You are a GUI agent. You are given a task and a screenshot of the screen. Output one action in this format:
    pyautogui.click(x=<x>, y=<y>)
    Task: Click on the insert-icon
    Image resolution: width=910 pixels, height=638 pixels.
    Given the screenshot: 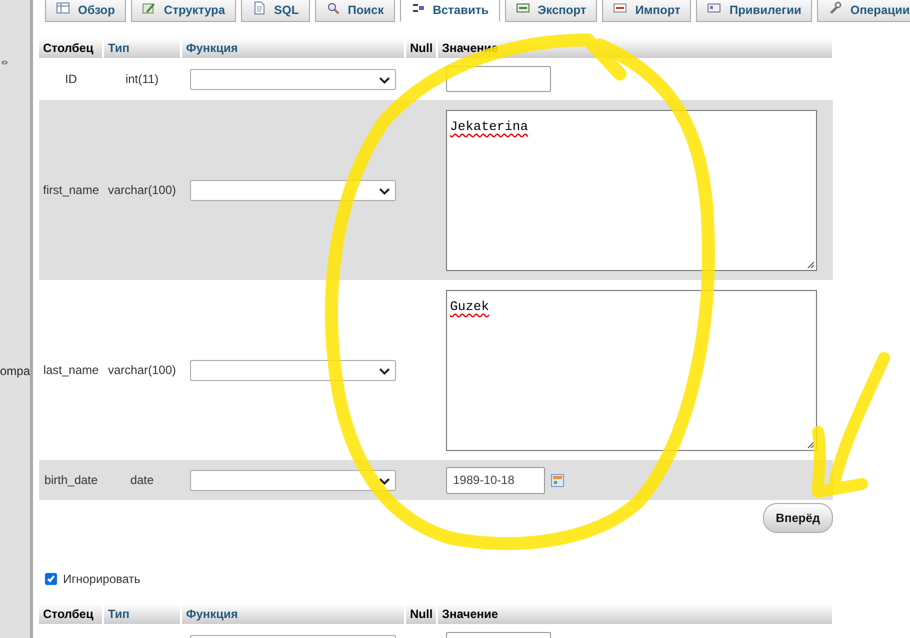 What is the action you would take?
    pyautogui.click(x=417, y=8)
    